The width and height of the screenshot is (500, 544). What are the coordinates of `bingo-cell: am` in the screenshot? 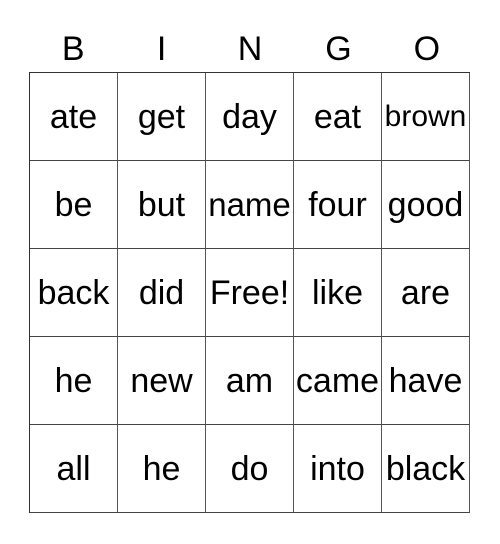 It's located at (250, 381).